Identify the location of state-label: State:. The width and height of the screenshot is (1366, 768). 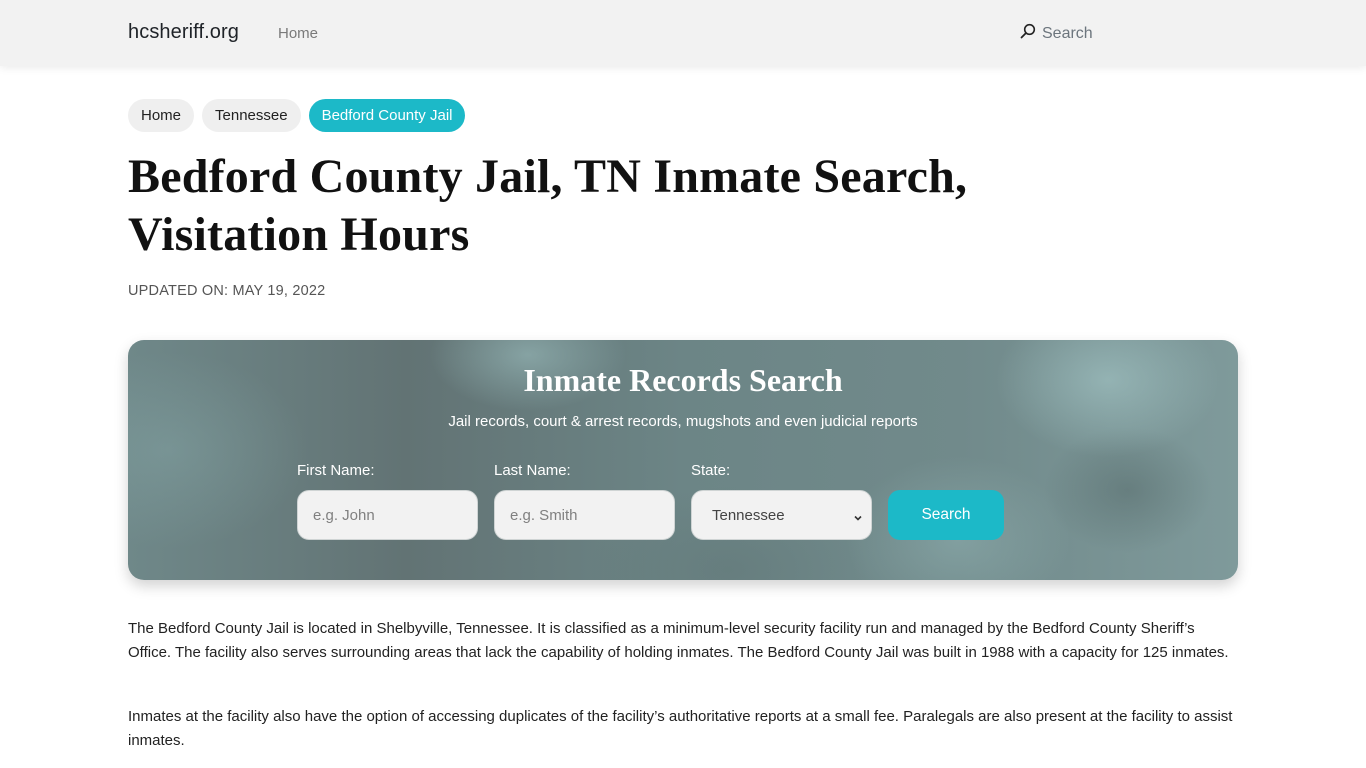
(711, 470).